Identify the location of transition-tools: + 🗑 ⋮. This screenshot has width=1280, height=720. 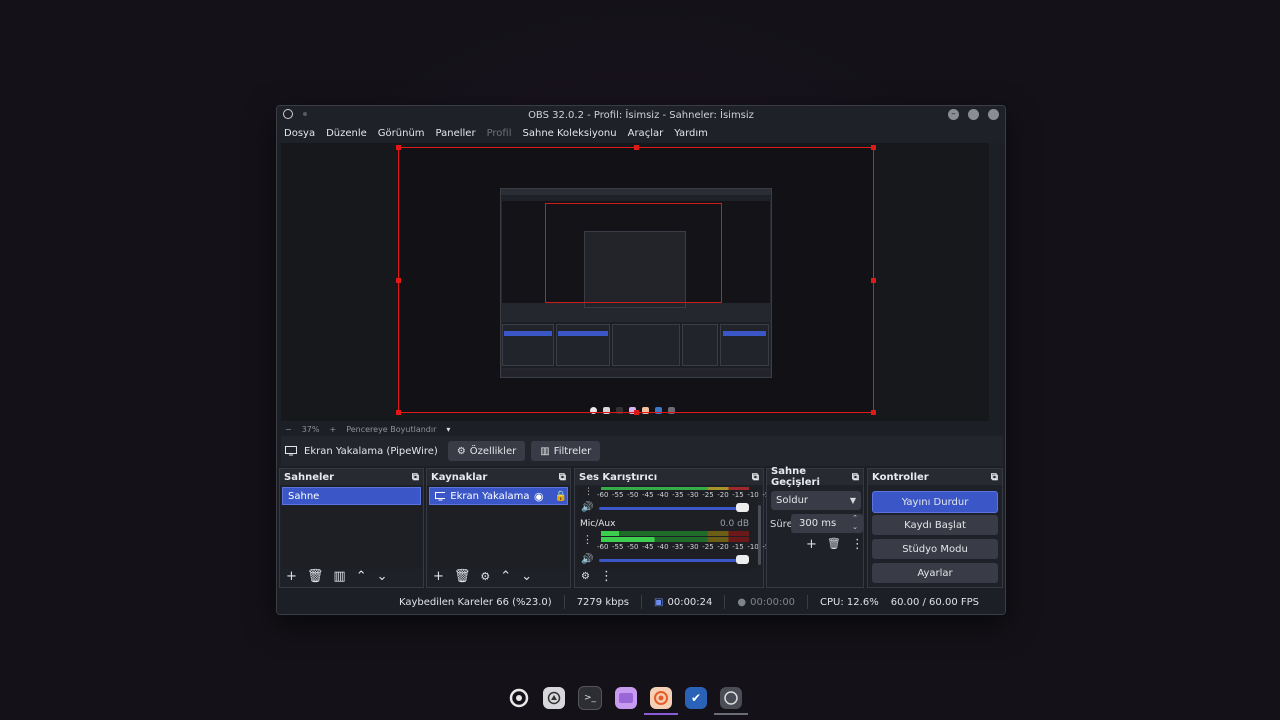
(835, 544).